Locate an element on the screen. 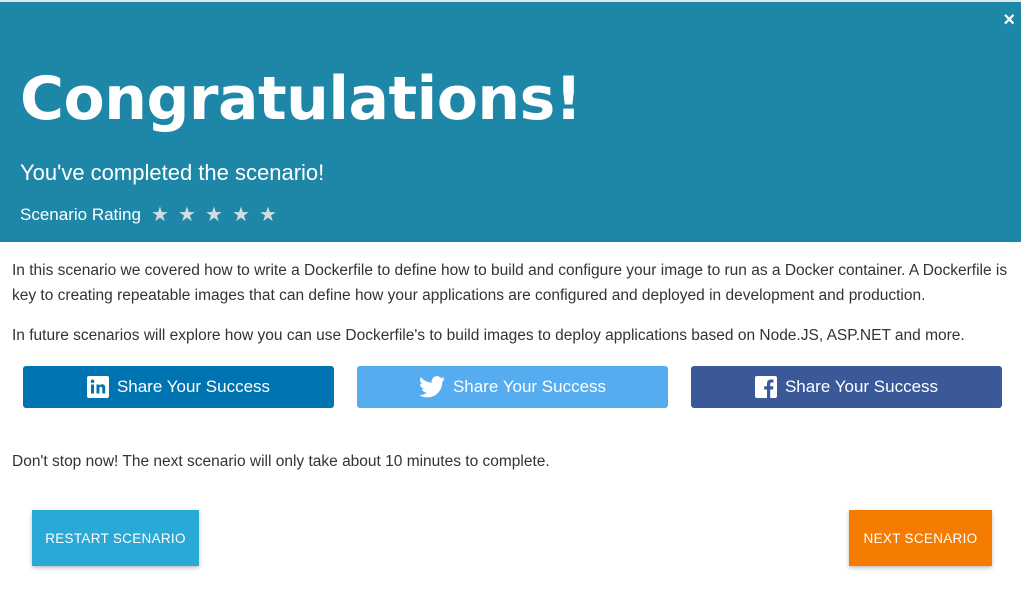  next-scenario-button: NEXT SCENARIO is located at coordinates (920, 538).